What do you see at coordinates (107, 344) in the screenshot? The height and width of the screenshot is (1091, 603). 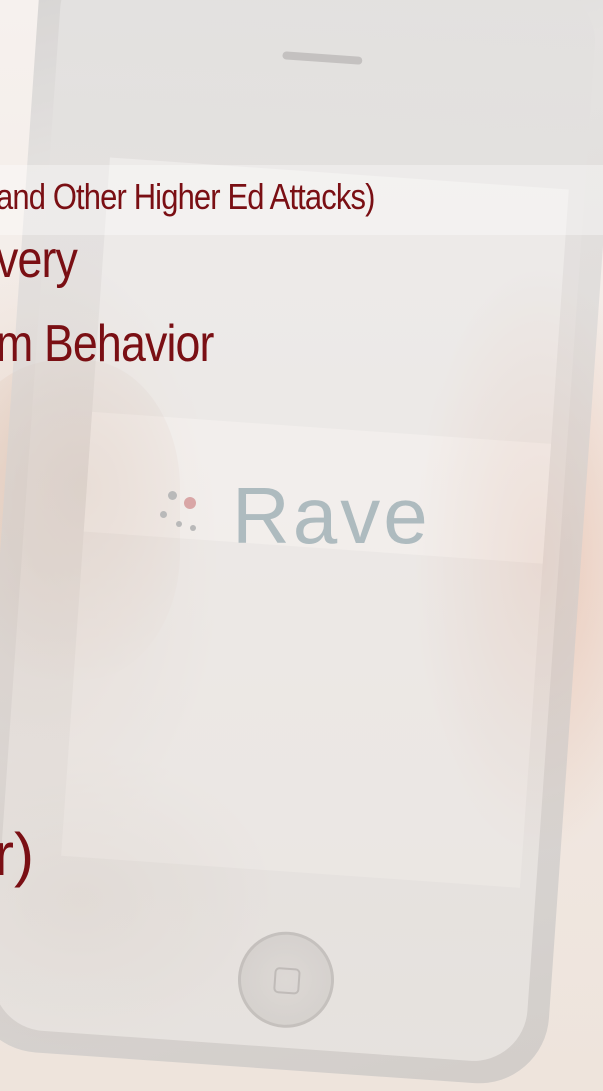 I see `bullet-line-2: m Behavior` at bounding box center [107, 344].